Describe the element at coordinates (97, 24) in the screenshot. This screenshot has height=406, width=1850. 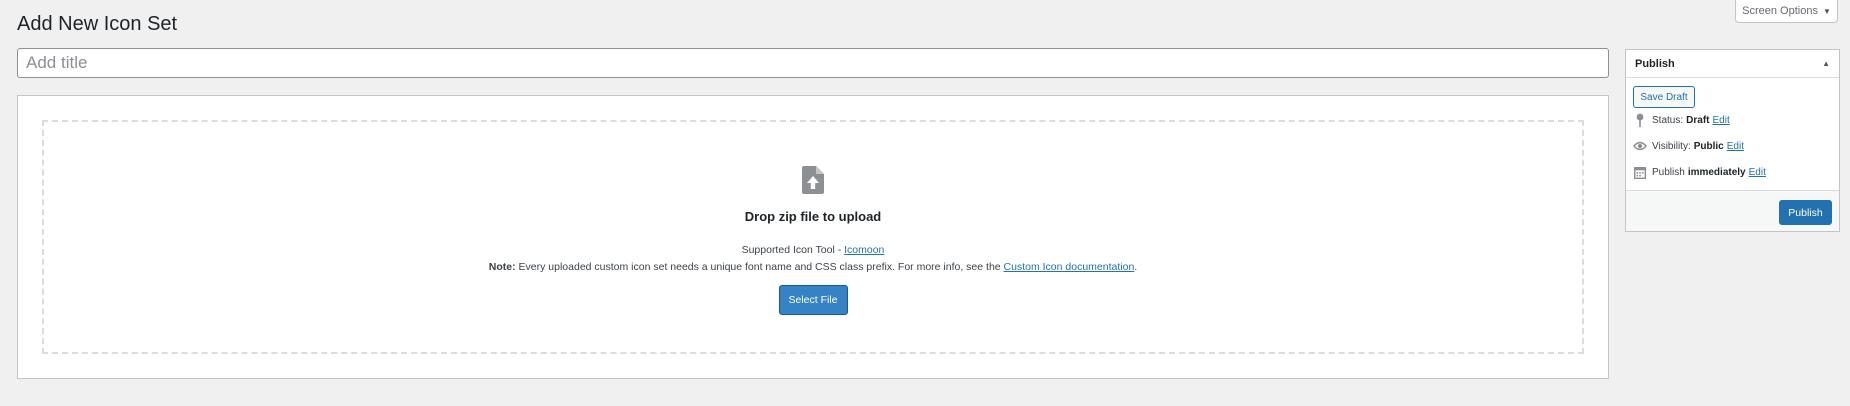
I see `page-title: Add New Icon Set` at that location.